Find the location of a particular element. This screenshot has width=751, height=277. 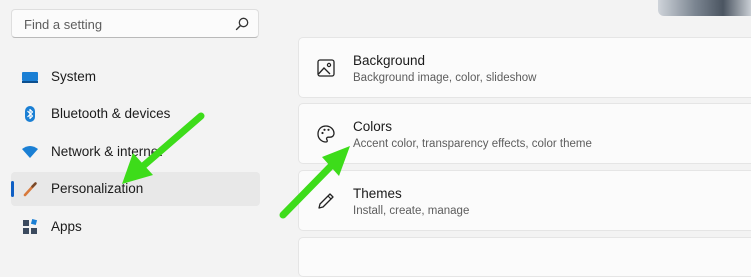

sidebar-item-label: Bluetooth & devices is located at coordinates (111, 113).